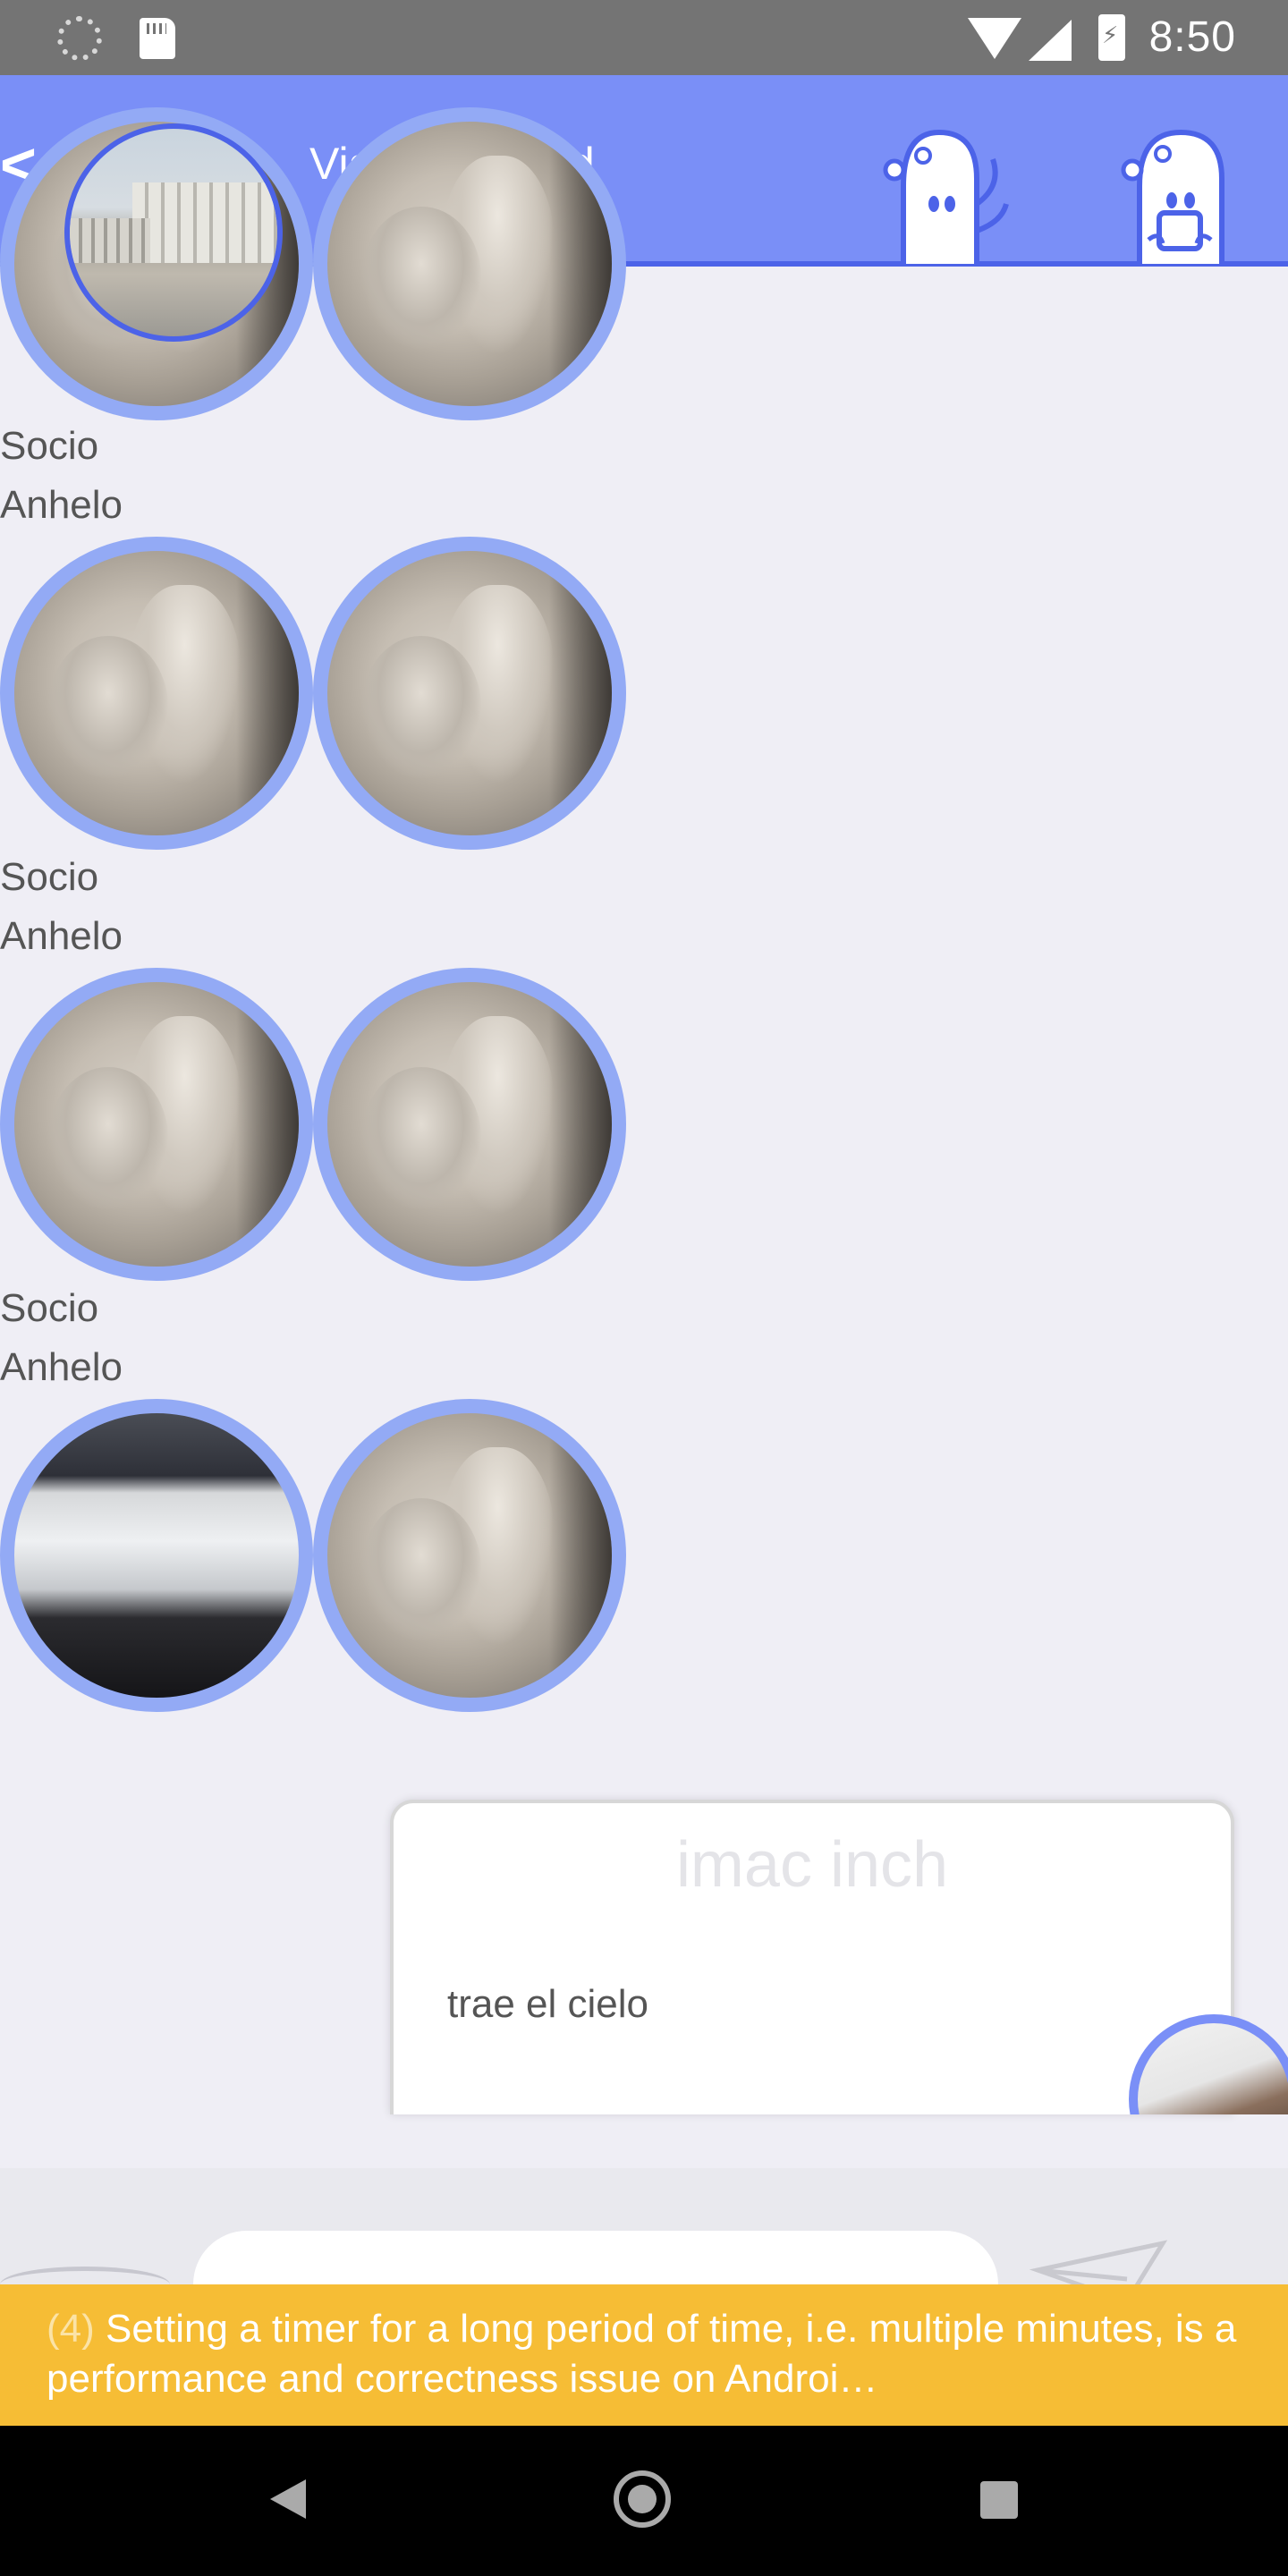 The width and height of the screenshot is (1288, 2576). What do you see at coordinates (1050, 40) in the screenshot?
I see `cell-signal-icon` at bounding box center [1050, 40].